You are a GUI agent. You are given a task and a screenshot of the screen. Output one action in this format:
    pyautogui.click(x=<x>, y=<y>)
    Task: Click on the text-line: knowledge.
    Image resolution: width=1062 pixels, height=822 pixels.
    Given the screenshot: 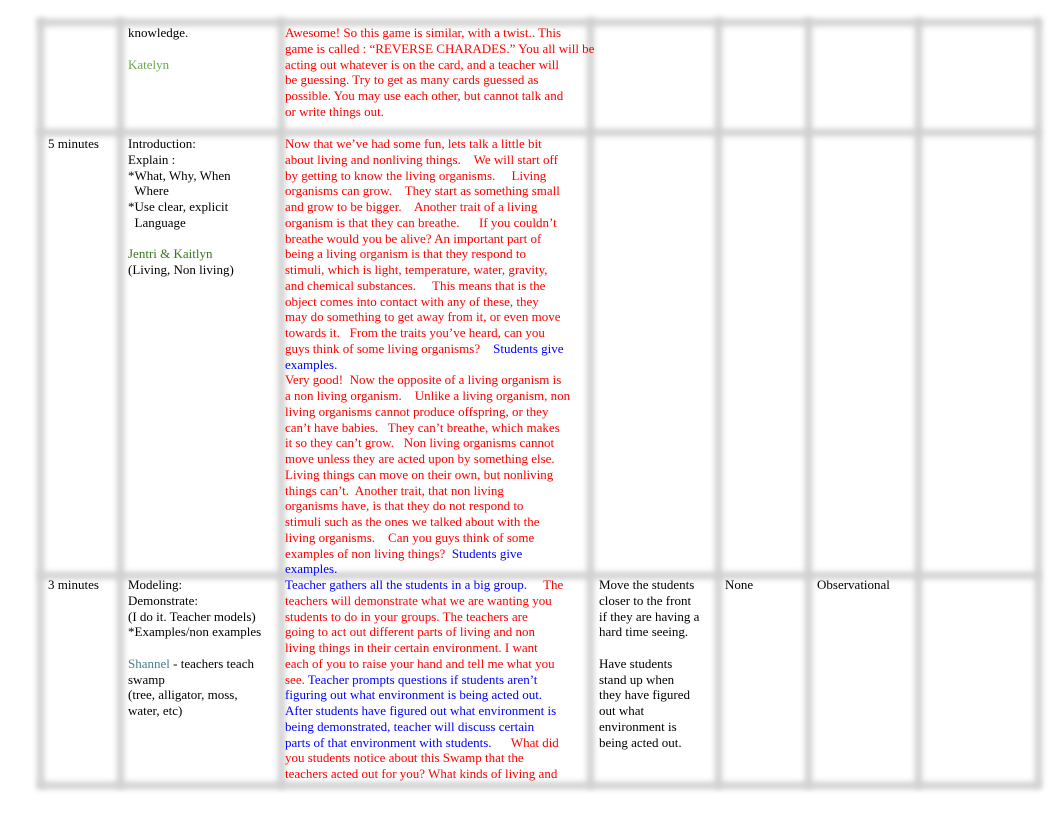 What is the action you would take?
    pyautogui.click(x=158, y=33)
    